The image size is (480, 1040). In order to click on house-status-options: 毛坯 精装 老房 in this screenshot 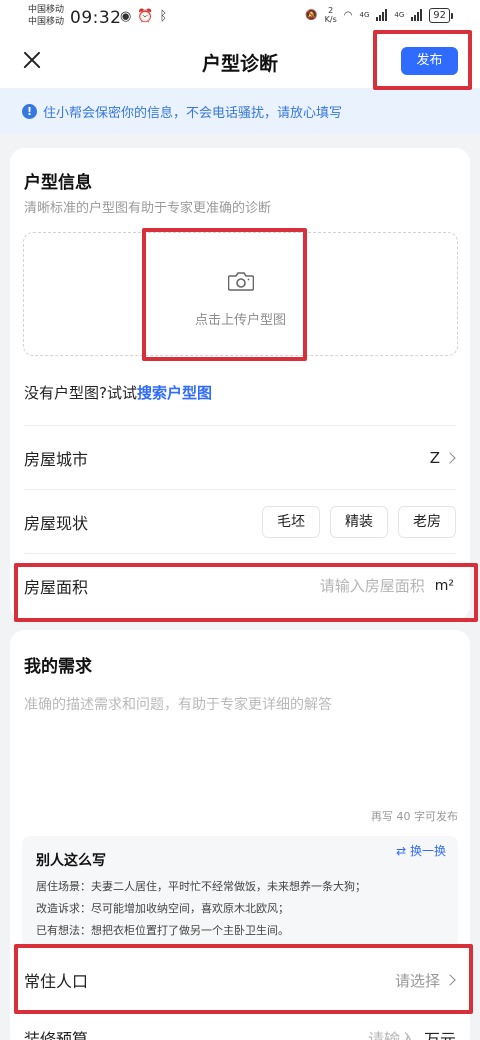, I will do `click(354, 522)`.